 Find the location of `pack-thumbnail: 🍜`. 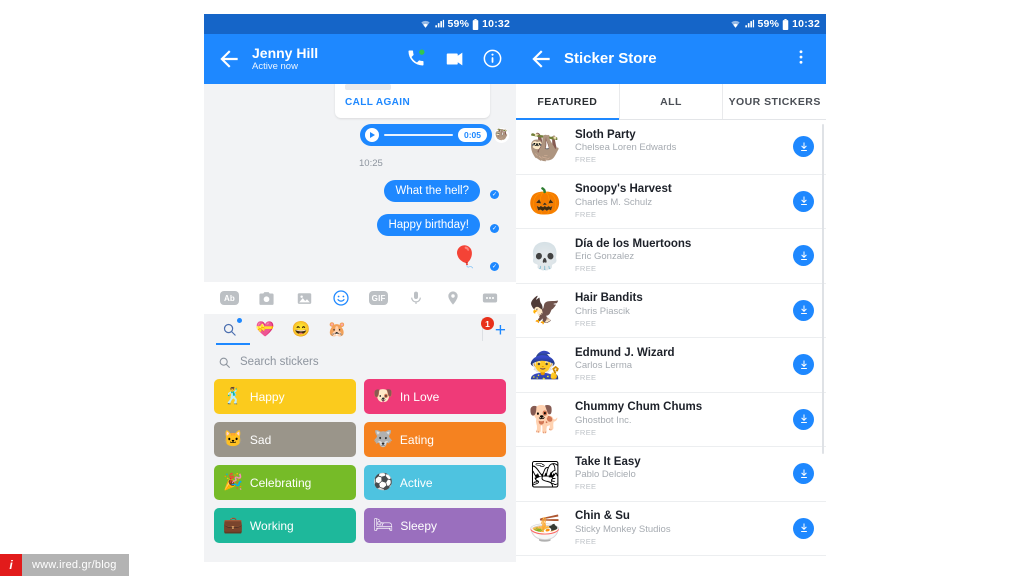

pack-thumbnail: 🍜 is located at coordinates (545, 528).